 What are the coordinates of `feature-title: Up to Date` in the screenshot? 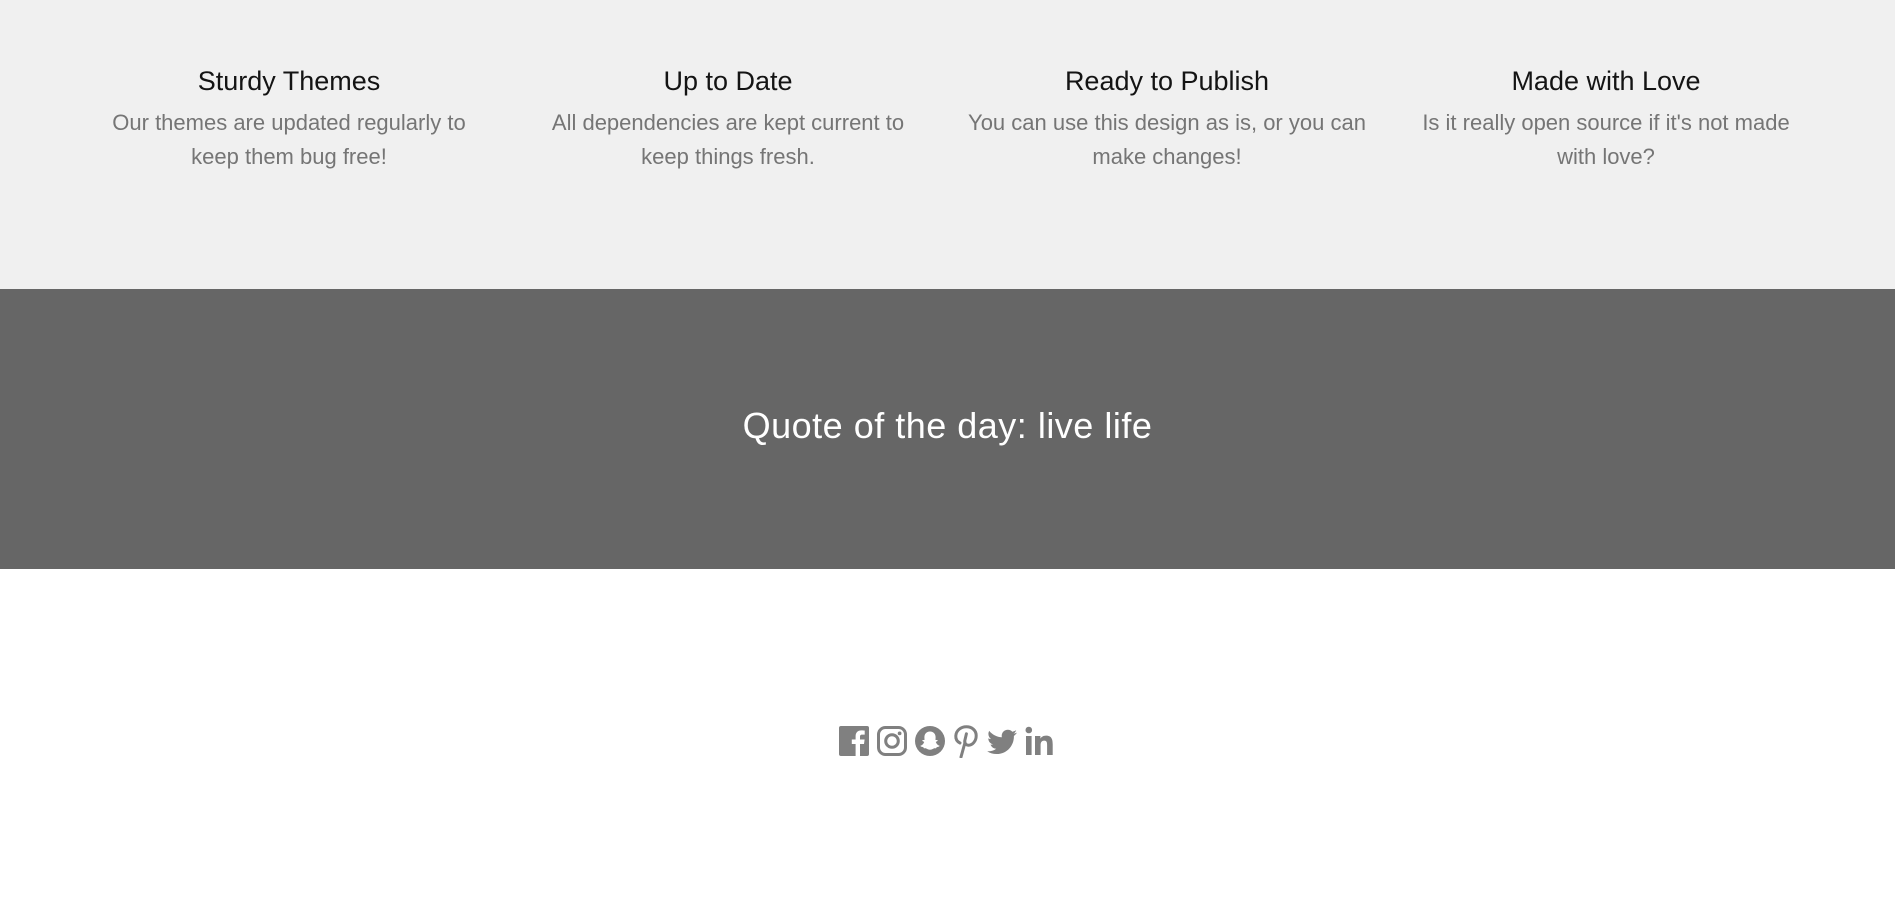 It's located at (728, 81).